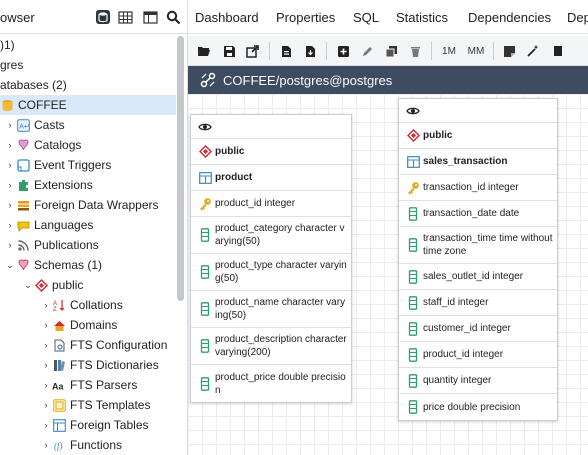 Image resolution: width=588 pixels, height=455 pixels. What do you see at coordinates (103, 17) in the screenshot?
I see `object-explorer-icon` at bounding box center [103, 17].